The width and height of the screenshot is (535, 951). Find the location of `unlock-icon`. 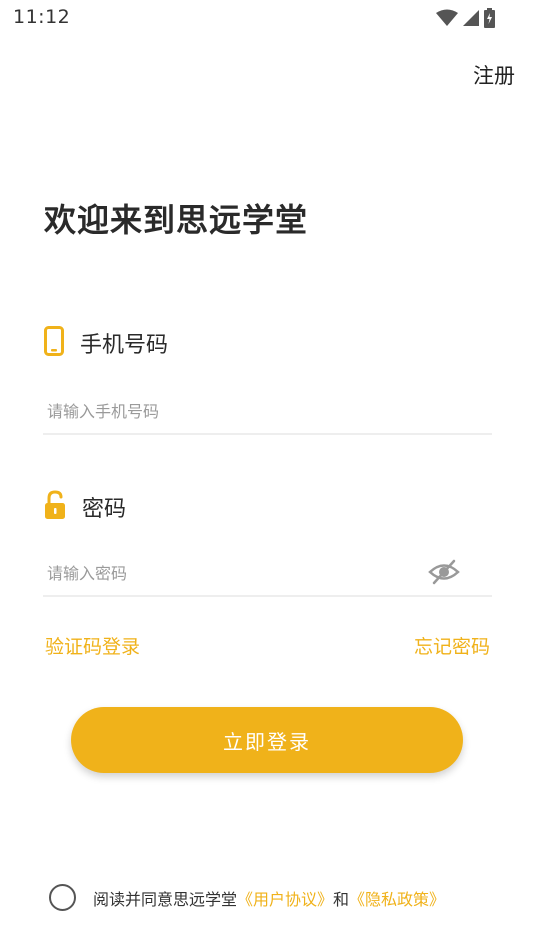

unlock-icon is located at coordinates (55, 507).